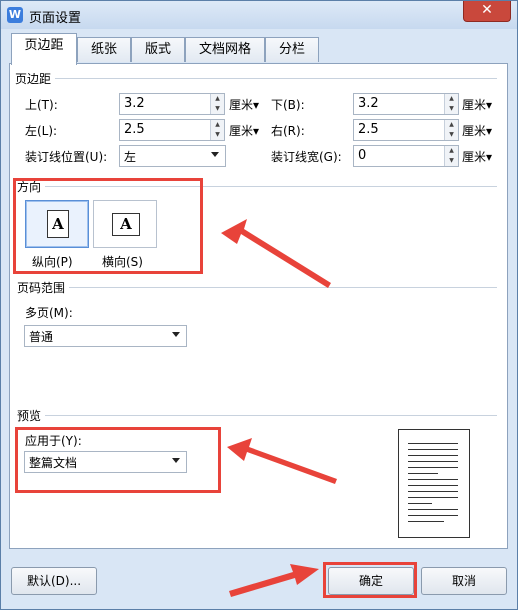  Describe the element at coordinates (279, 408) in the screenshot. I see `annotation-arrows` at that location.